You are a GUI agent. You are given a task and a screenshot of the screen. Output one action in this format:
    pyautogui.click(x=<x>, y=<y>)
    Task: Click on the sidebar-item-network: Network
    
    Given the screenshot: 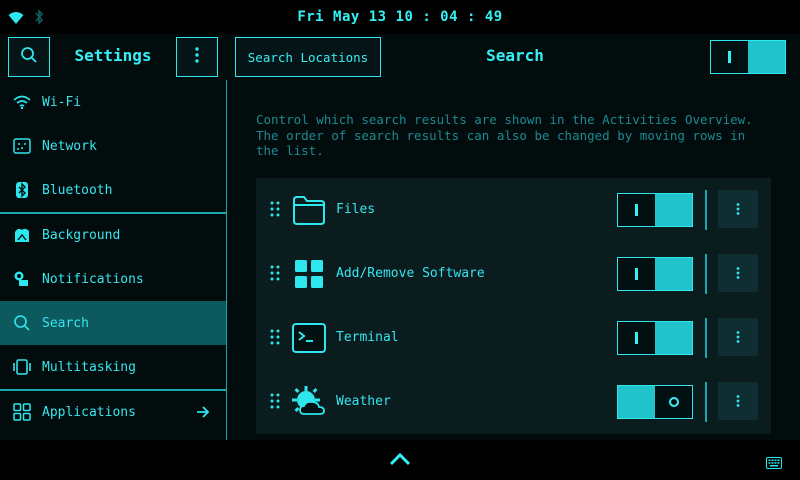 What is the action you would take?
    pyautogui.click(x=113, y=146)
    